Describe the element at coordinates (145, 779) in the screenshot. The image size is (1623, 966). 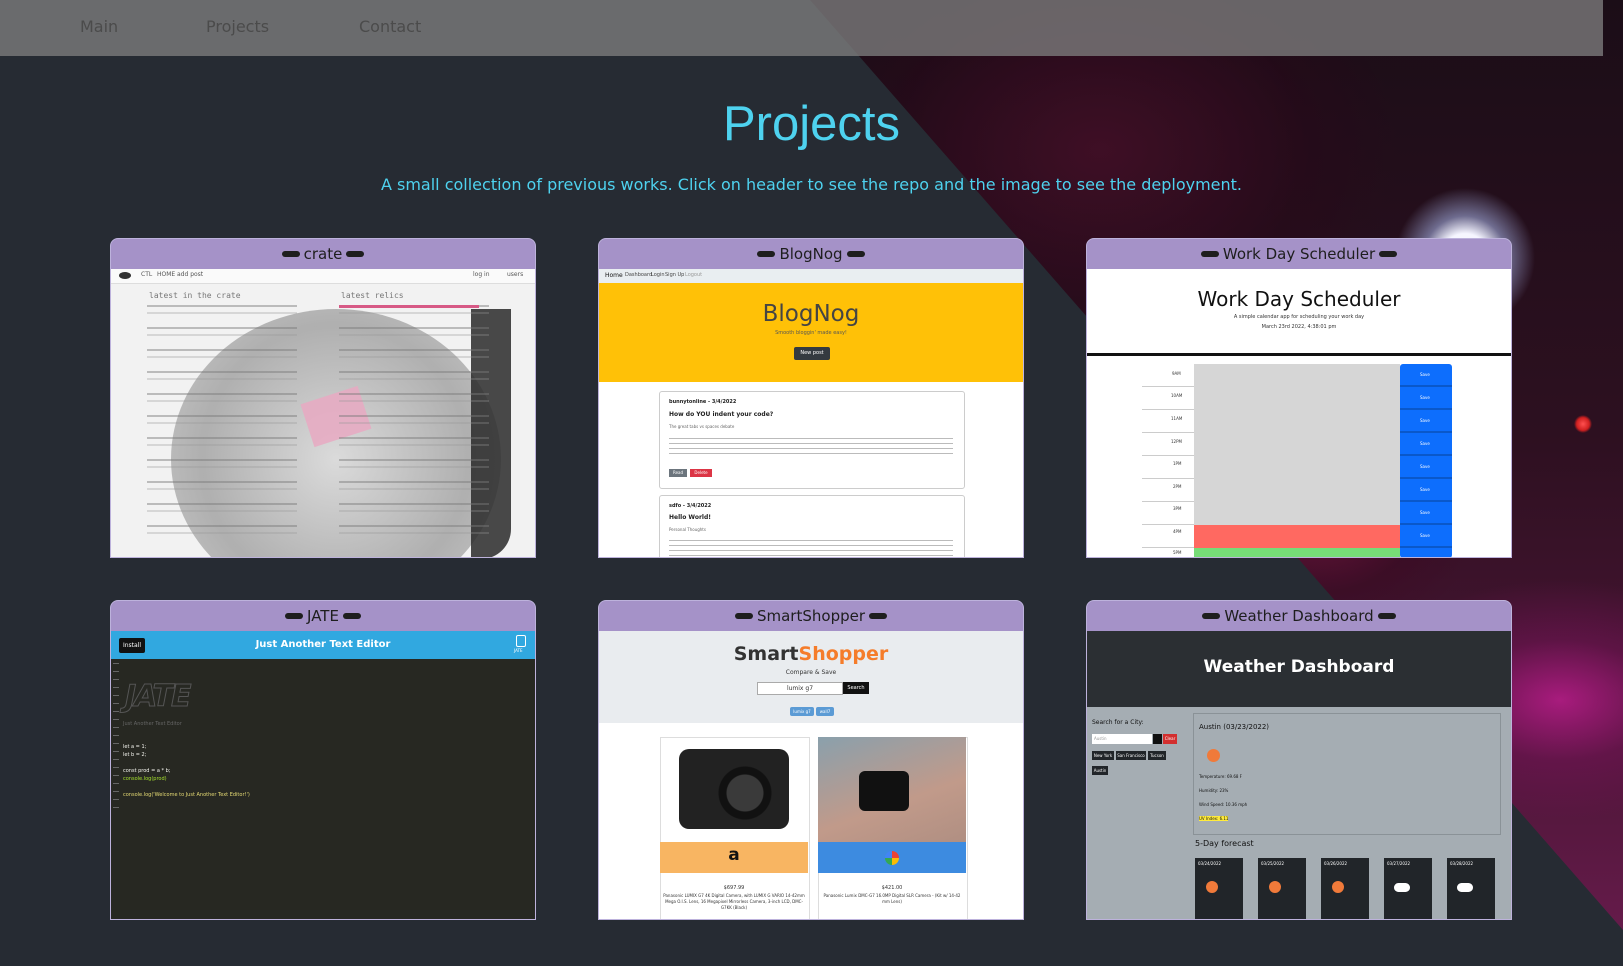
I see `code-line: console.log(prod)` at that location.